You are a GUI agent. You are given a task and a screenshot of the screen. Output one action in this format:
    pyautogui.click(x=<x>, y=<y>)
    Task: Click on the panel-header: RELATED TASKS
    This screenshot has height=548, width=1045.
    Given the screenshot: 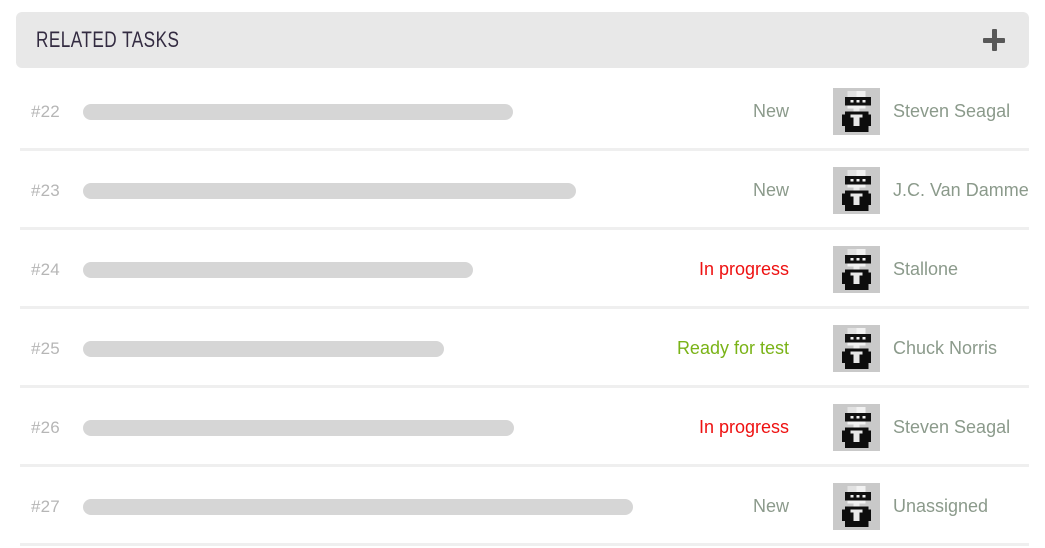 What is the action you would take?
    pyautogui.click(x=522, y=40)
    